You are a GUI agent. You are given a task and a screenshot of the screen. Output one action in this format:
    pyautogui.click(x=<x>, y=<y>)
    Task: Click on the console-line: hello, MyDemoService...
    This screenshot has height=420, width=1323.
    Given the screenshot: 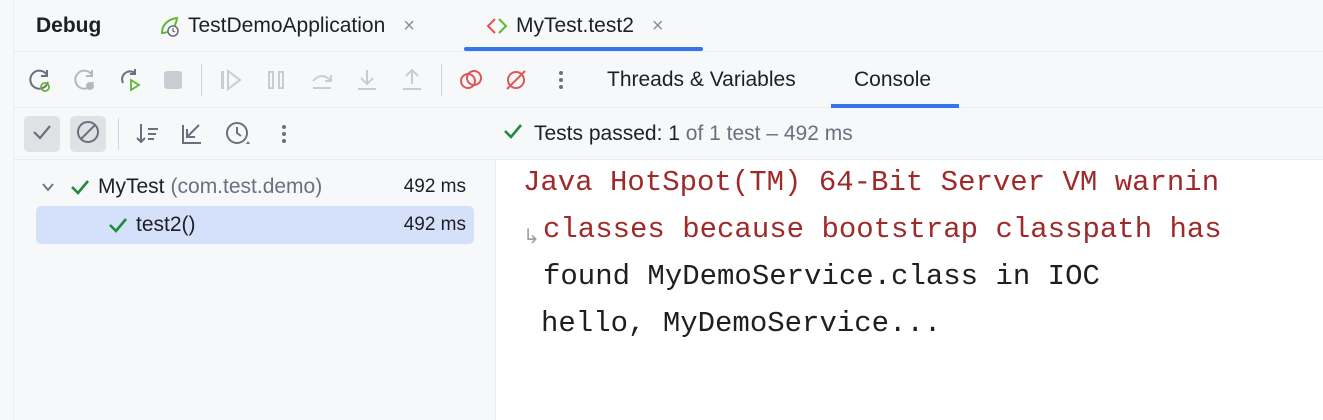 What is the action you would take?
    pyautogui.click(x=741, y=323)
    